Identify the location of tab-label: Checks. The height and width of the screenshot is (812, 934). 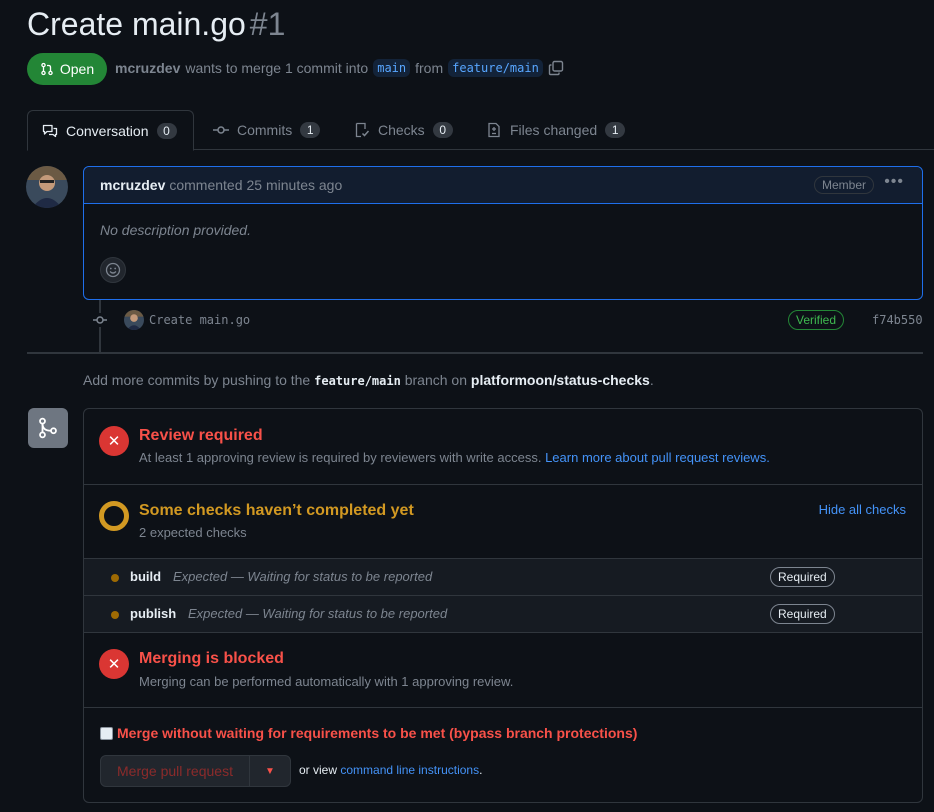
(401, 130).